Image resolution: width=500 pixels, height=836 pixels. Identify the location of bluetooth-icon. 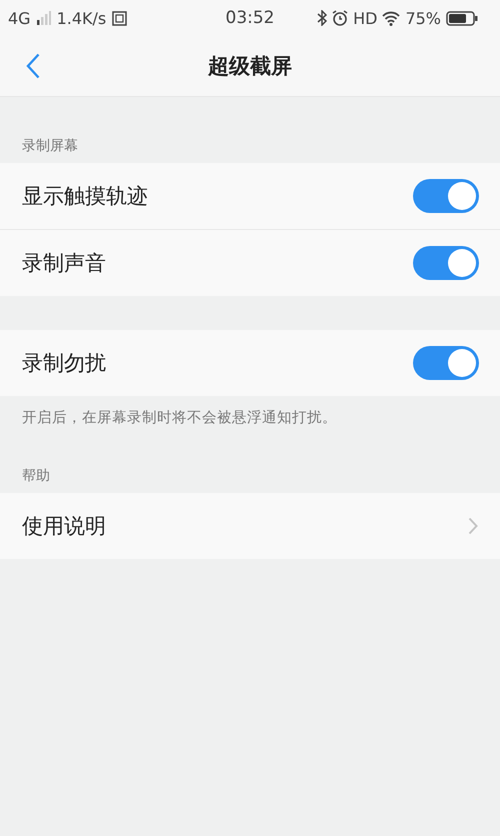
(322, 18).